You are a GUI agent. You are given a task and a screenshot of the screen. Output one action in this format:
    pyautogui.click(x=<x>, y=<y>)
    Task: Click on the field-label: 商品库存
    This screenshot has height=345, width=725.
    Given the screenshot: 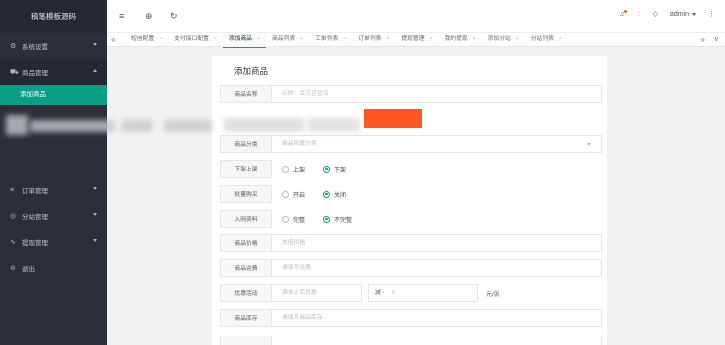 What is the action you would take?
    pyautogui.click(x=246, y=318)
    